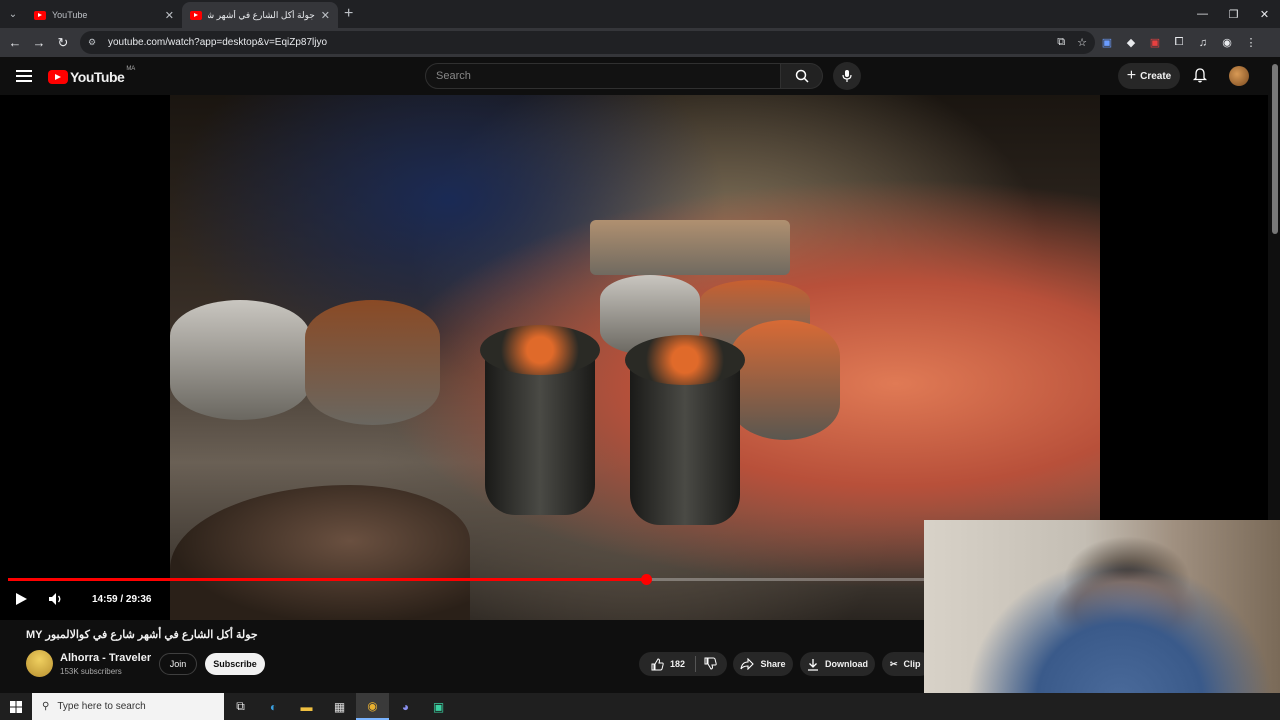 The image size is (1280, 720). I want to click on extensions-area: ▣ ◆ ▣ ⧠ ♫ ◉ ⋮, so click(1179, 42).